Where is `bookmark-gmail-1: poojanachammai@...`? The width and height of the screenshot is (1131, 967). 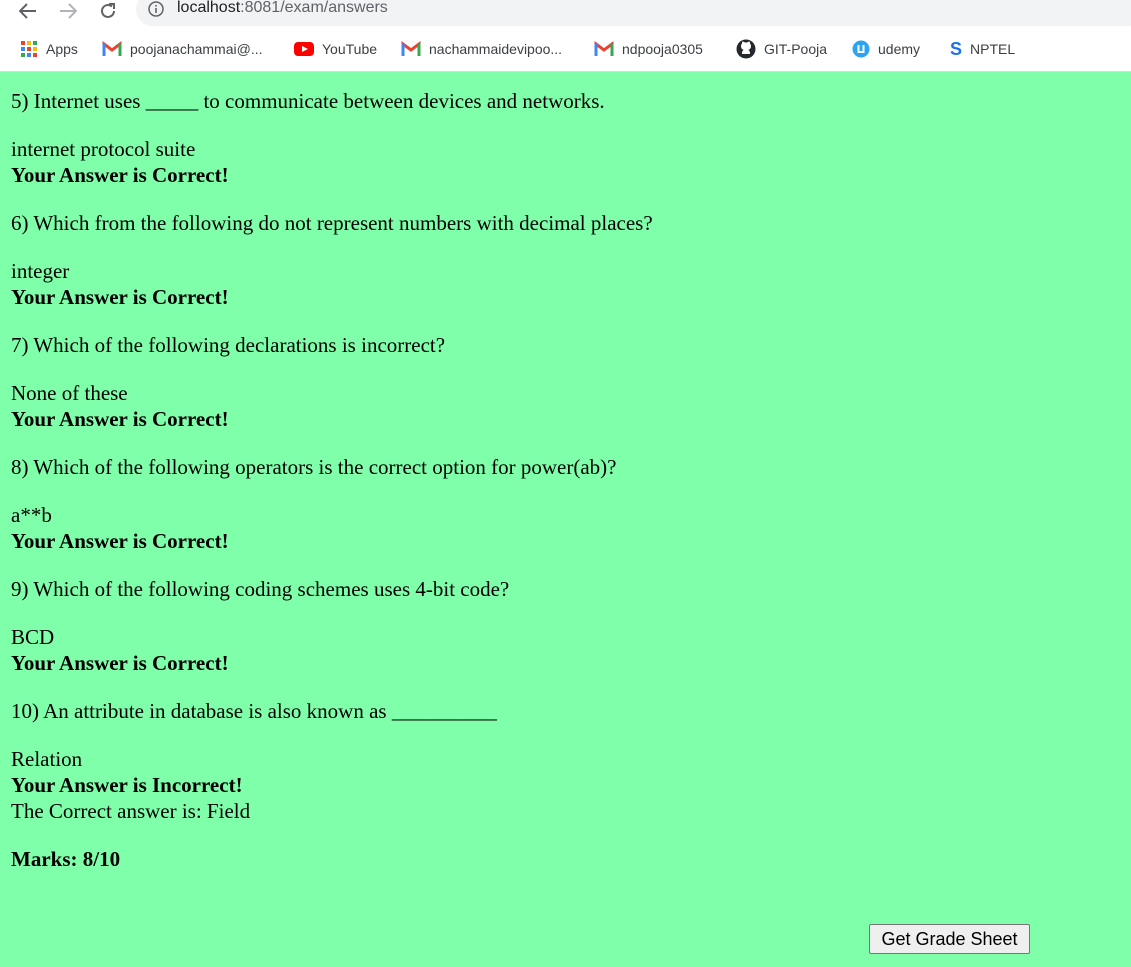 bookmark-gmail-1: poojanachammai@... is located at coordinates (182, 49).